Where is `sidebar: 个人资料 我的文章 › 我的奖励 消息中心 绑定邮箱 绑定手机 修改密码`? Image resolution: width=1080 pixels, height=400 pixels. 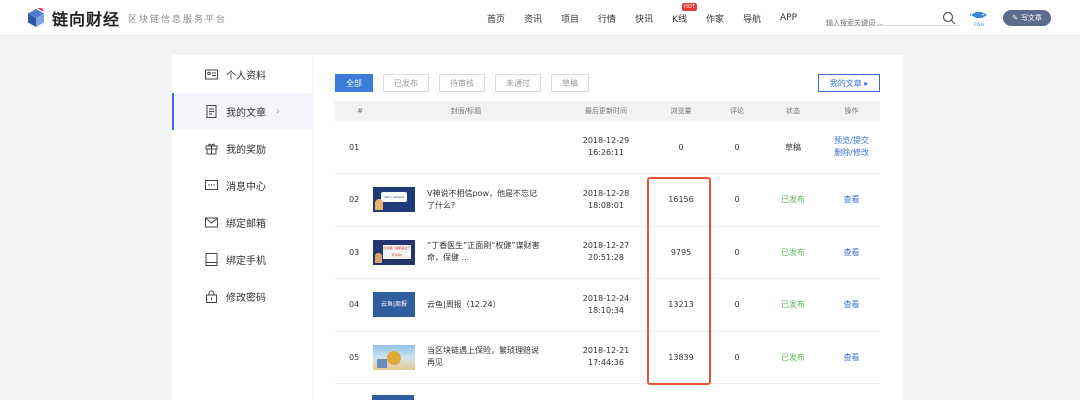 sidebar: 个人资料 我的文章 › 我的奖励 消息中心 绑定邮箱 绑定手机 修改密码 is located at coordinates (242, 227).